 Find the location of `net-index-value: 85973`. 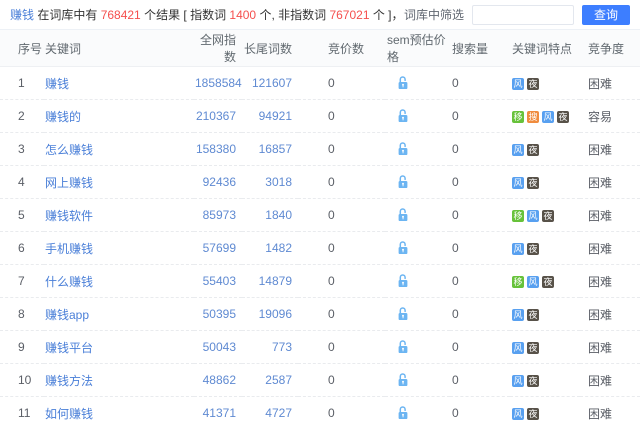

net-index-value: 85973 is located at coordinates (219, 215).